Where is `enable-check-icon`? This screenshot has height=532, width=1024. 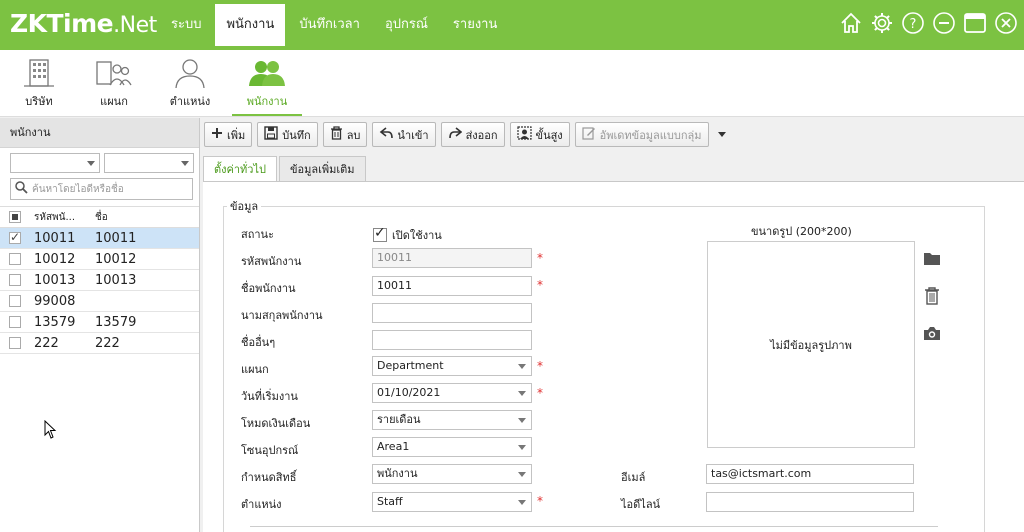
enable-check-icon is located at coordinates (380, 233).